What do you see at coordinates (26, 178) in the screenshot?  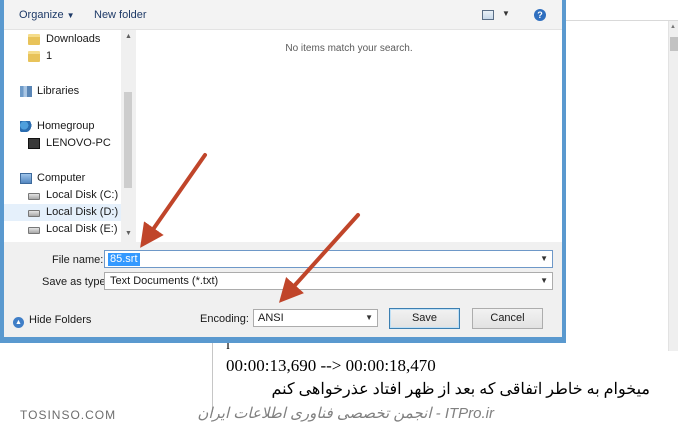 I see `computer-icon` at bounding box center [26, 178].